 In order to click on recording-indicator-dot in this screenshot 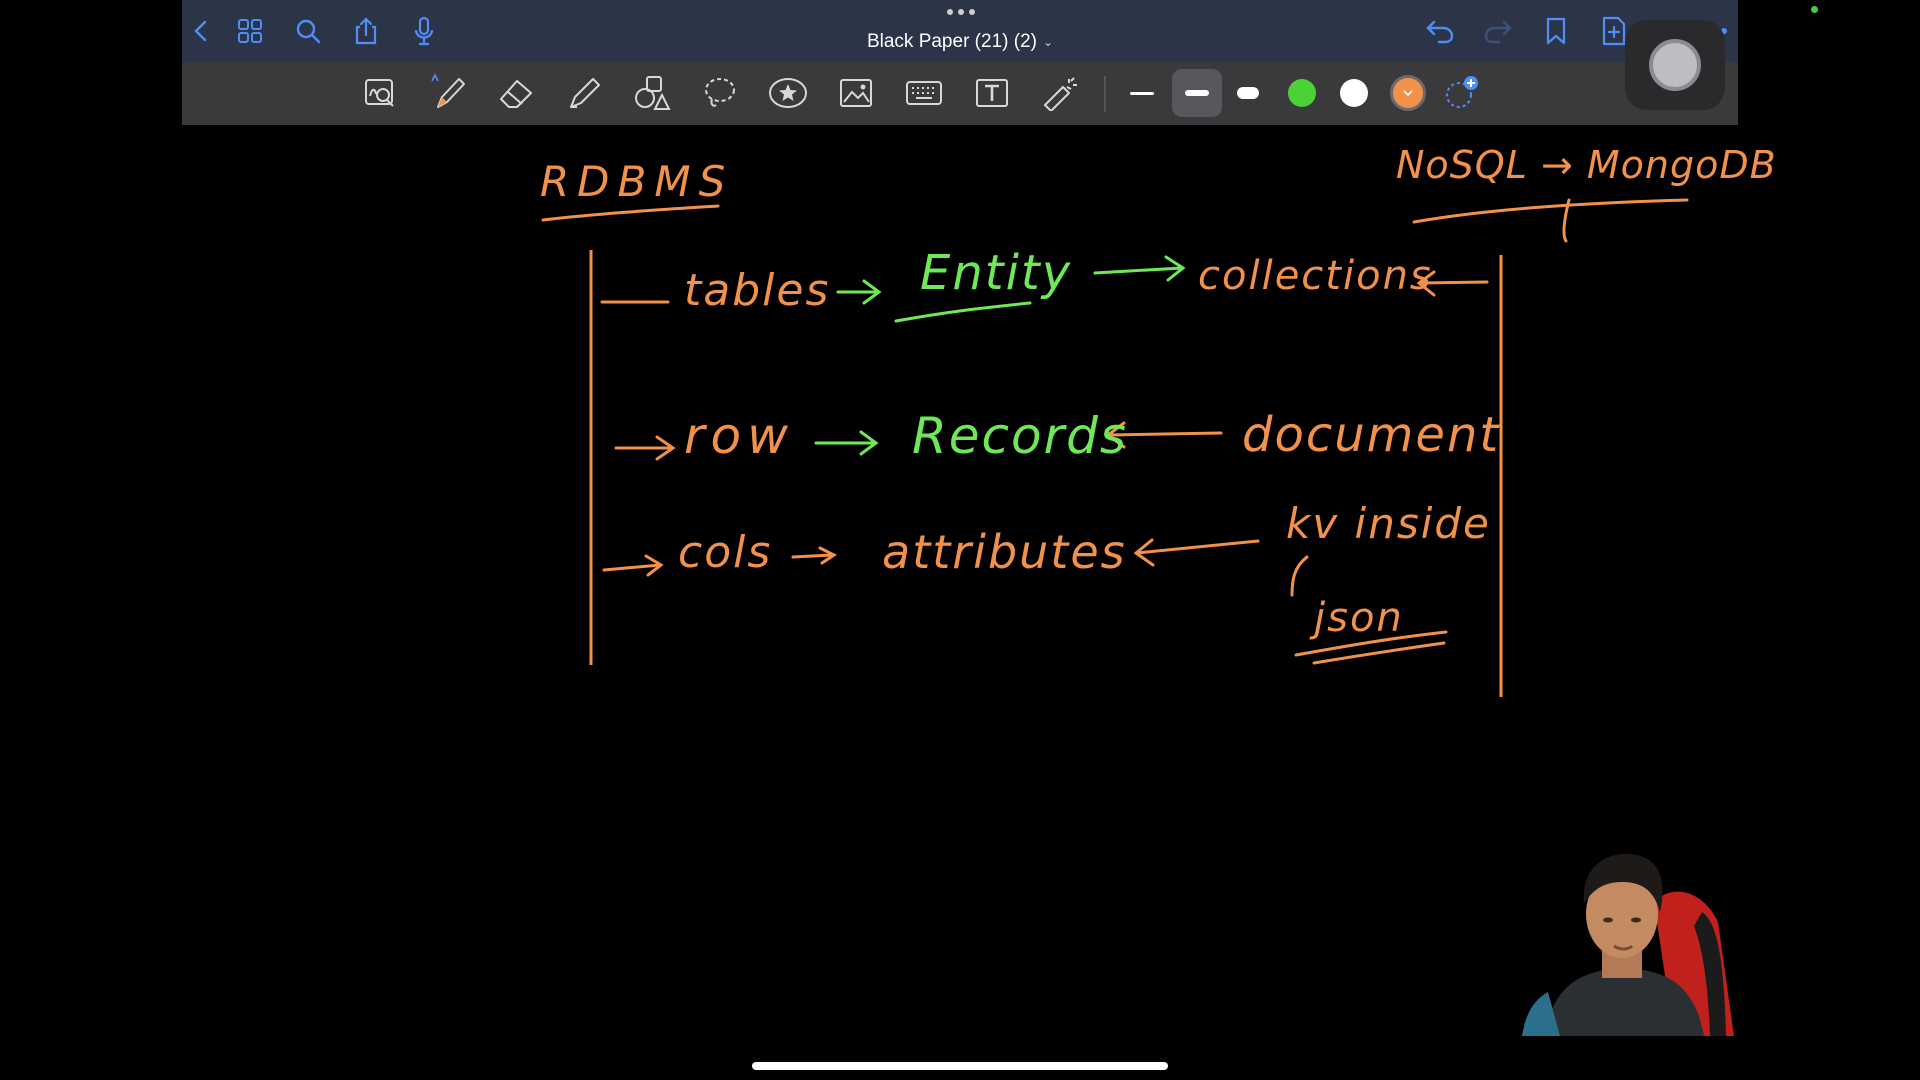, I will do `click(1814, 9)`.